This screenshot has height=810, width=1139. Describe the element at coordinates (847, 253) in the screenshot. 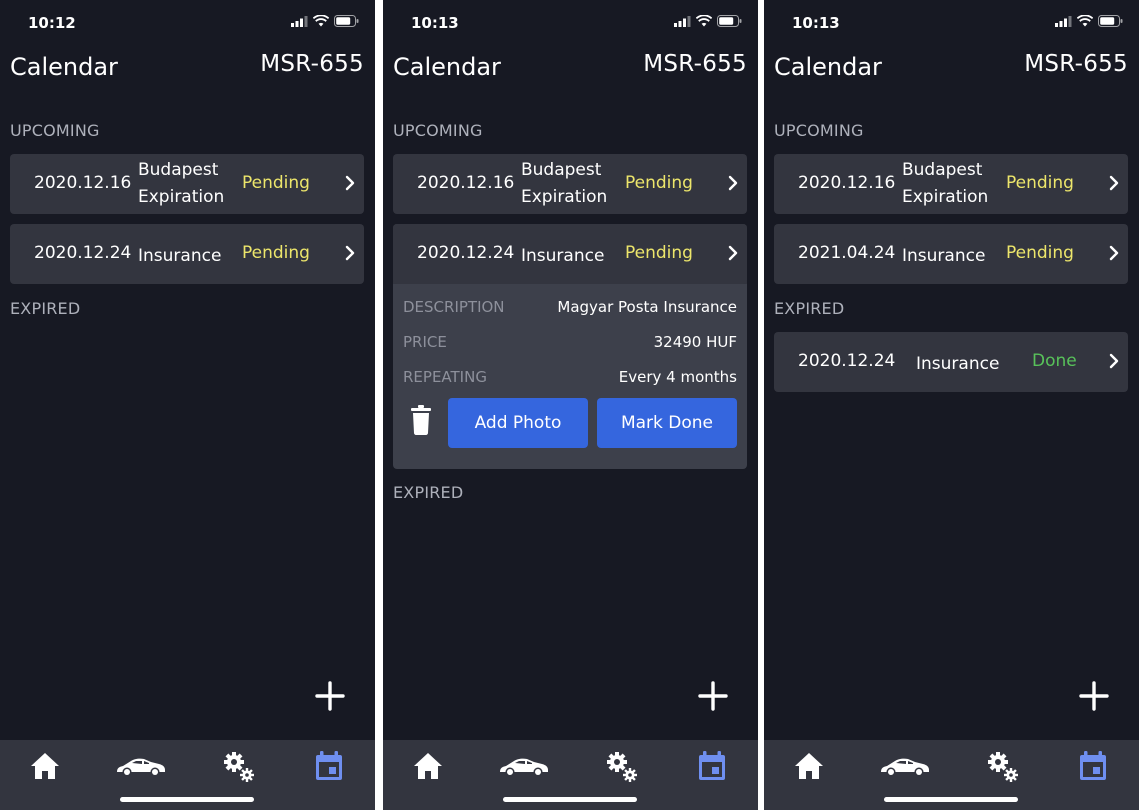

I see `item-date: 2021.04.24` at that location.